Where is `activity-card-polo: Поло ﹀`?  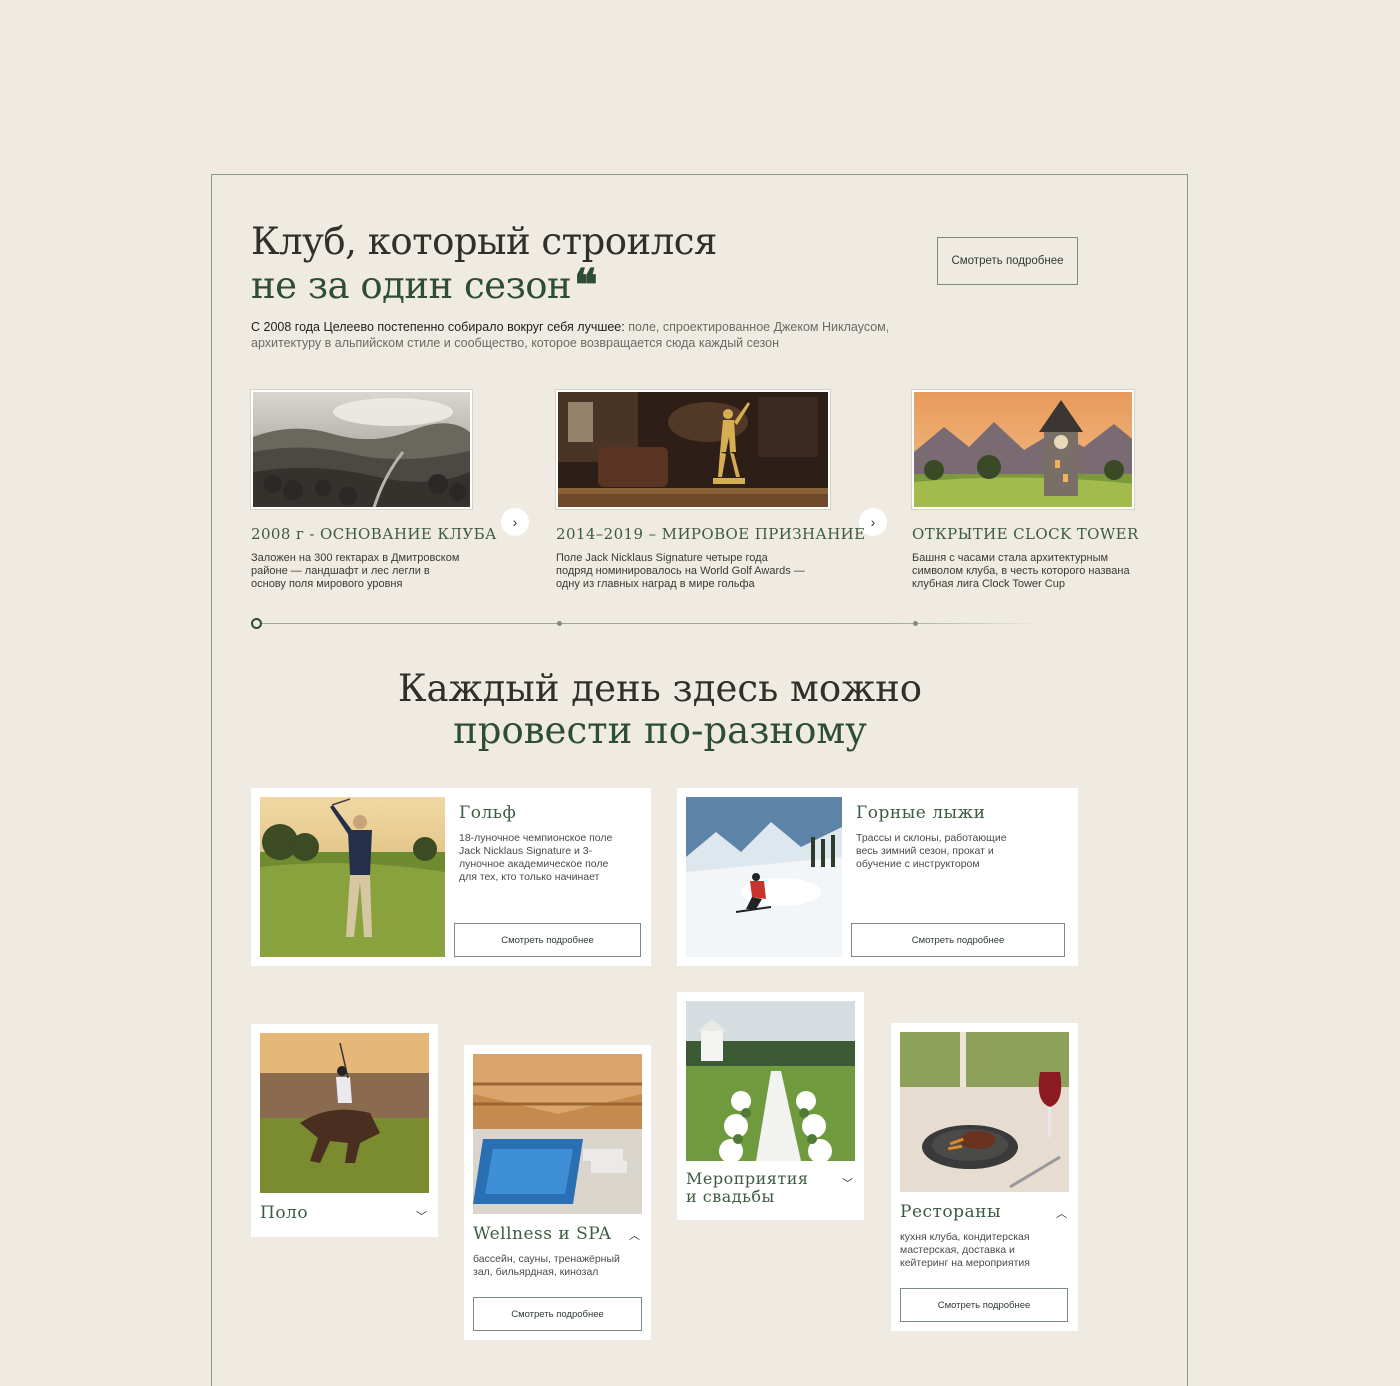 activity-card-polo: Поло ﹀ is located at coordinates (344, 1130).